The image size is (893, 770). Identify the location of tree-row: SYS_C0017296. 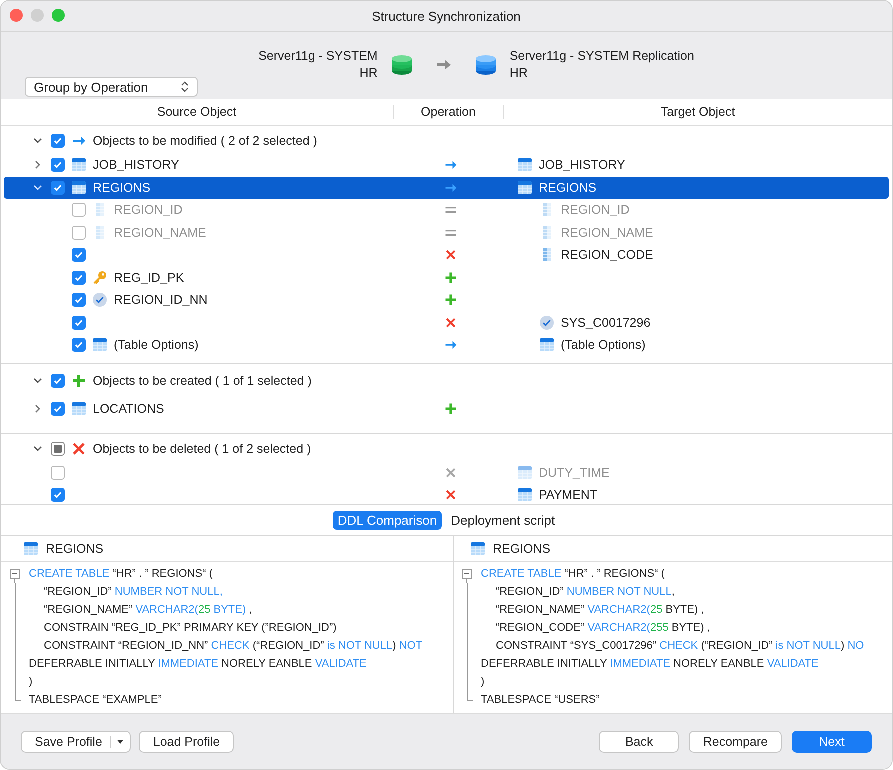
(446, 323).